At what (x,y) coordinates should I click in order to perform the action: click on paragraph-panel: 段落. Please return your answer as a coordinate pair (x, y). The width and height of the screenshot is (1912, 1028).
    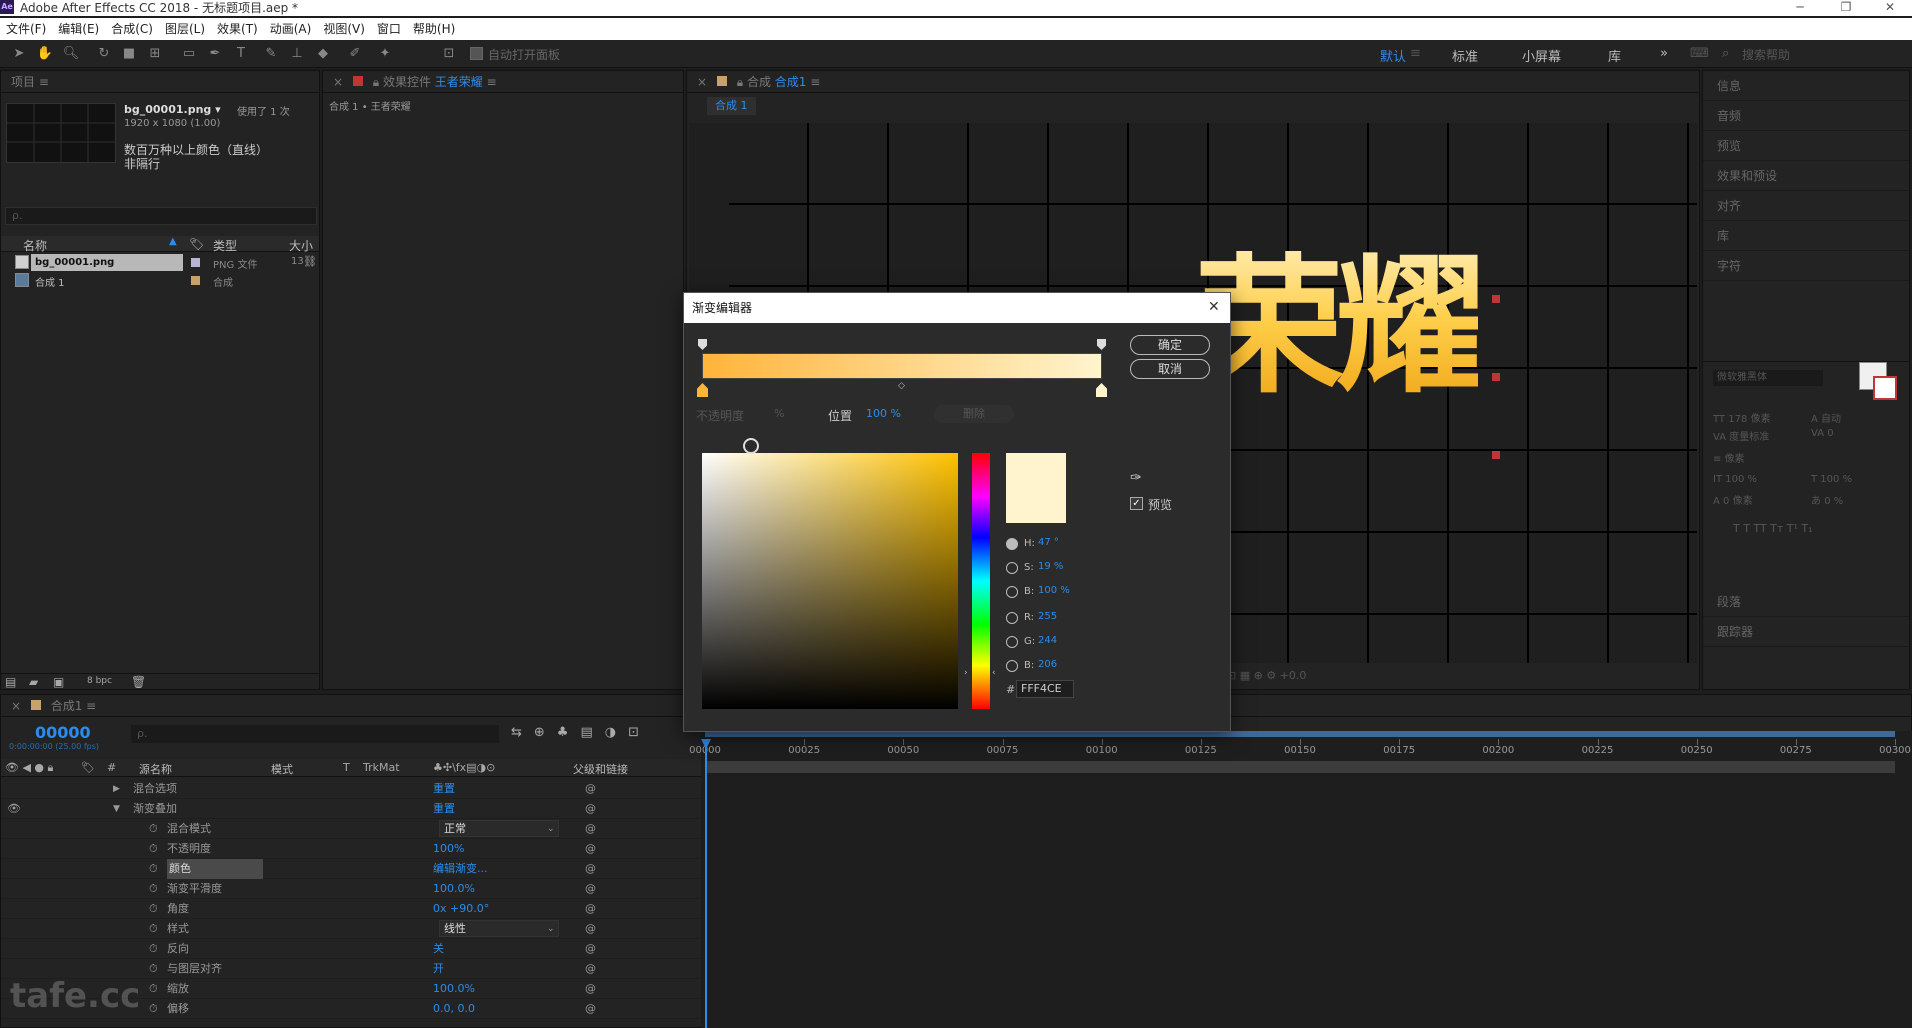
    Looking at the image, I should click on (1806, 602).